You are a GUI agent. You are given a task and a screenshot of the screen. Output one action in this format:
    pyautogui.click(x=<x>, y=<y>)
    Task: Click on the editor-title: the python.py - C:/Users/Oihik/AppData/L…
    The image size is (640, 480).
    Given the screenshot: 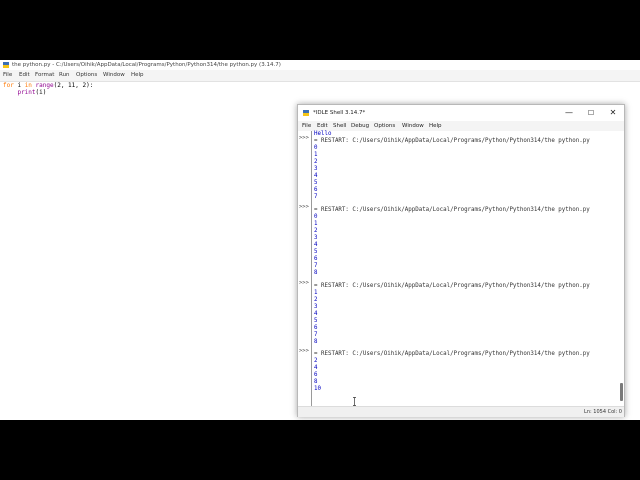 What is the action you would take?
    pyautogui.click(x=146, y=65)
    